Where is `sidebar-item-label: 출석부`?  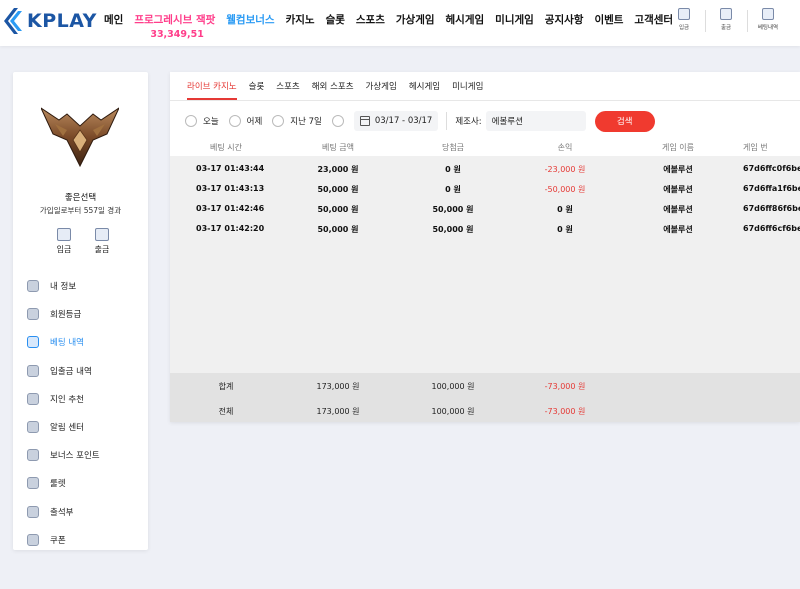
sidebar-item-label: 출석부 is located at coordinates (62, 512).